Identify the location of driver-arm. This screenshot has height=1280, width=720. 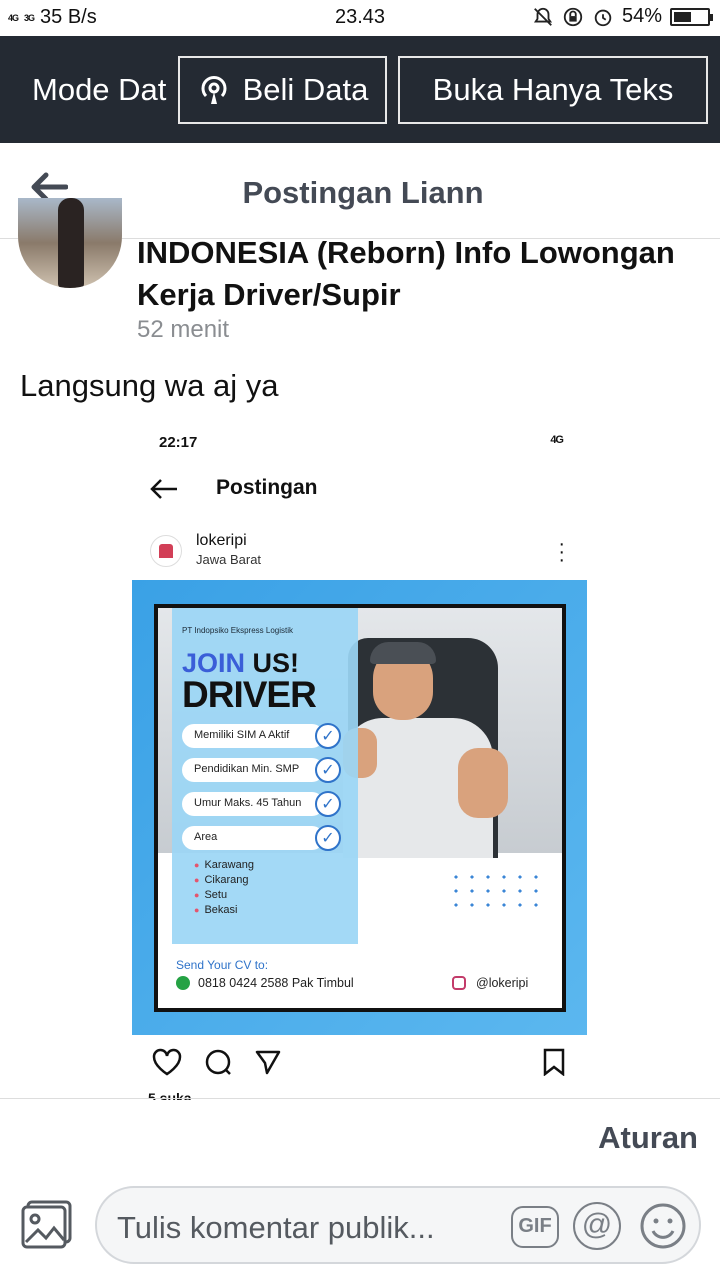
(483, 783).